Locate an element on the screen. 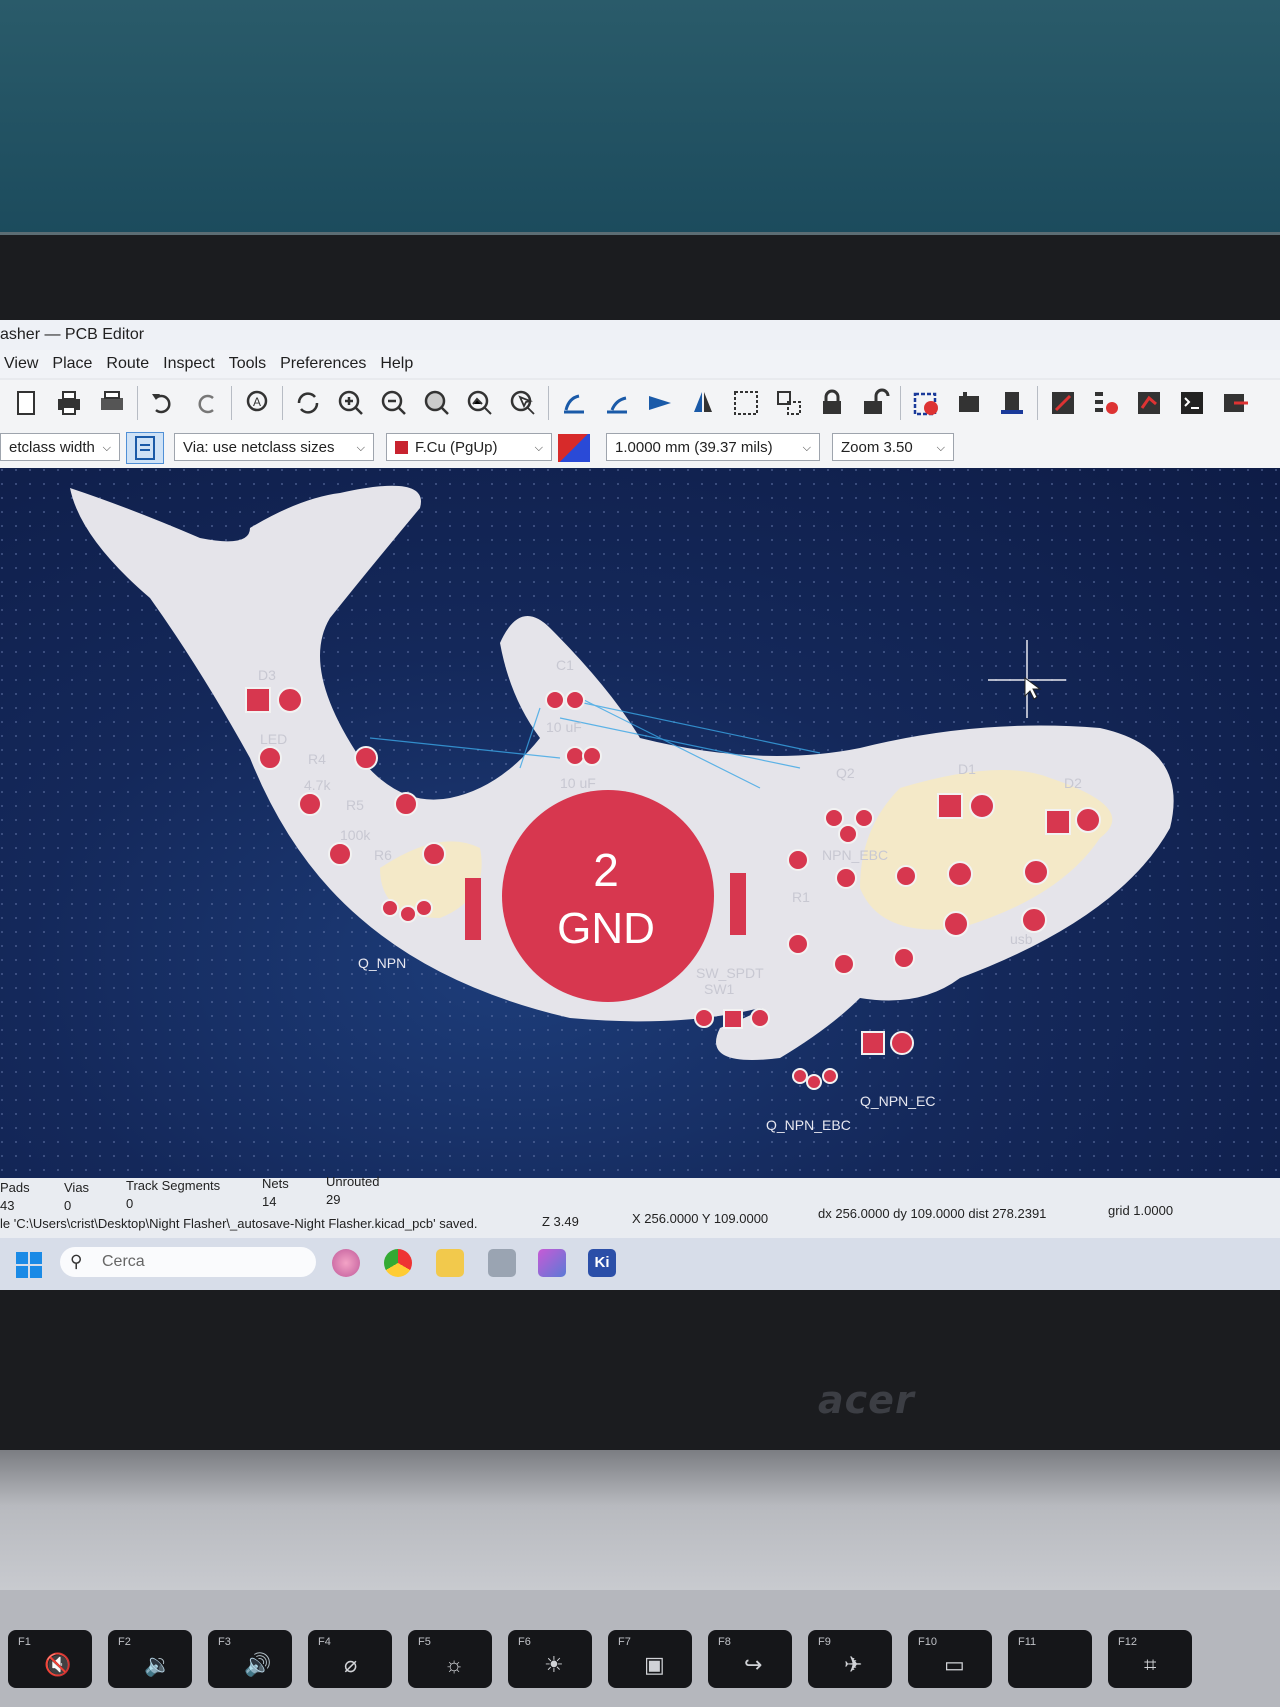  screen-bezel-bottom is located at coordinates (640, 1370).